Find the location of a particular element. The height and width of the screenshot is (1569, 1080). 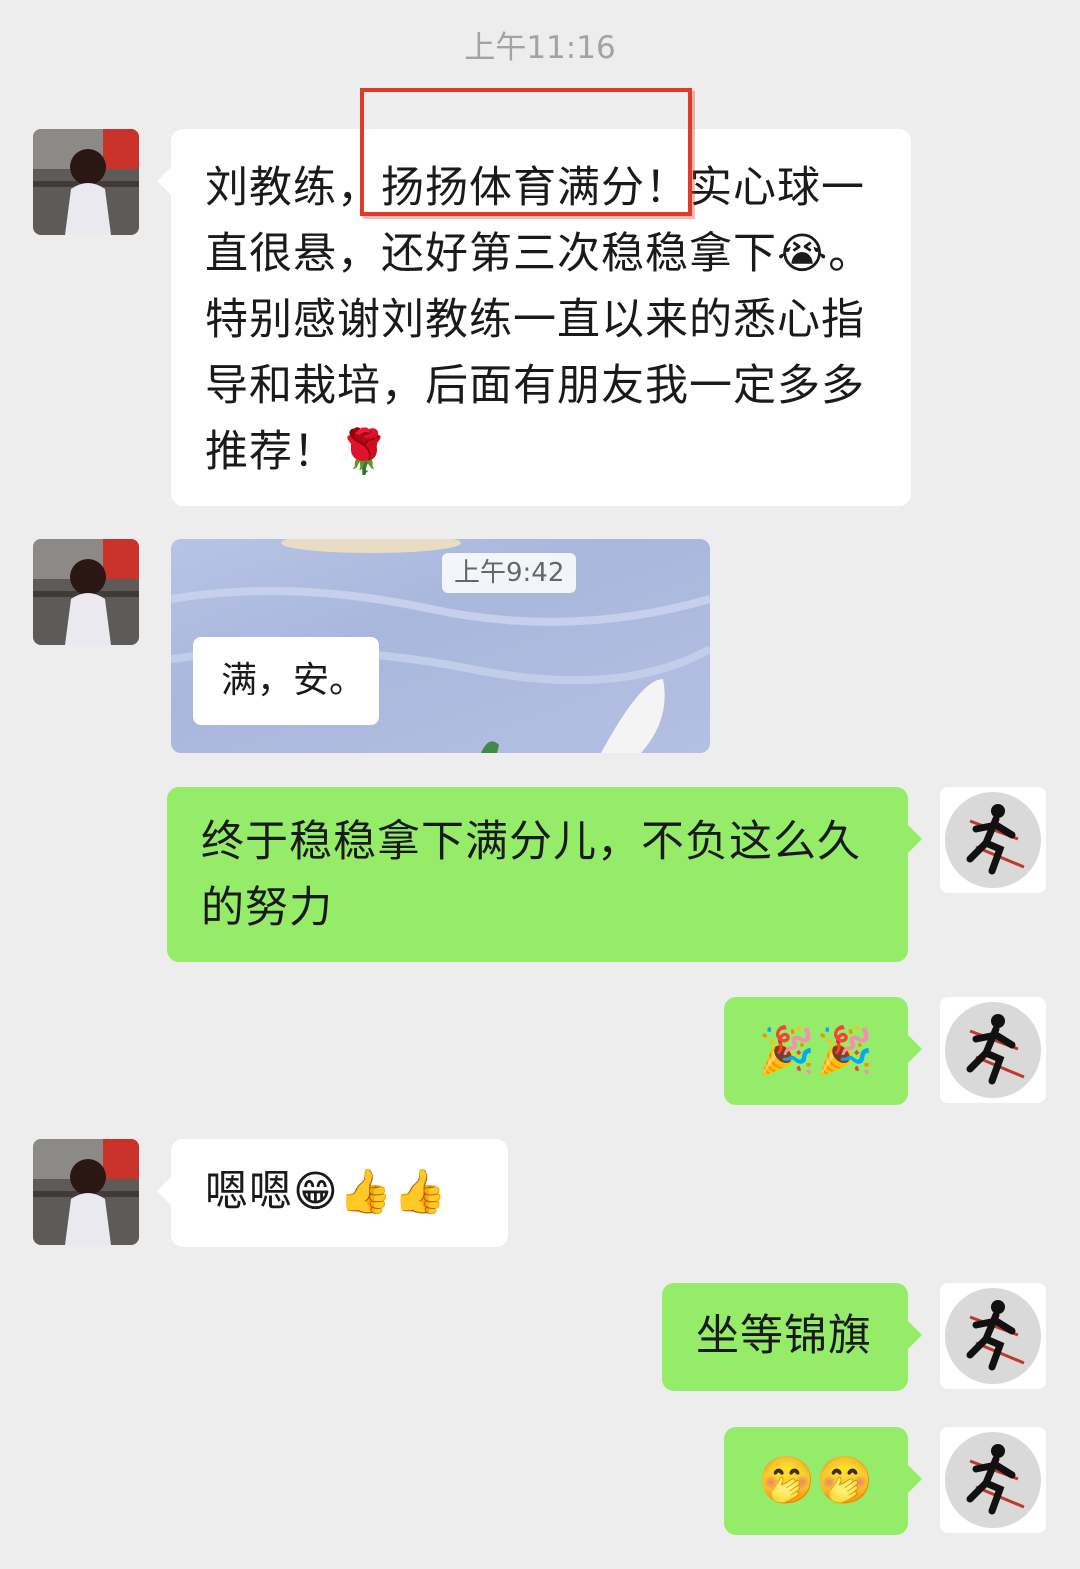

party-popper-emoji: 🎉🎉 is located at coordinates (816, 1050).